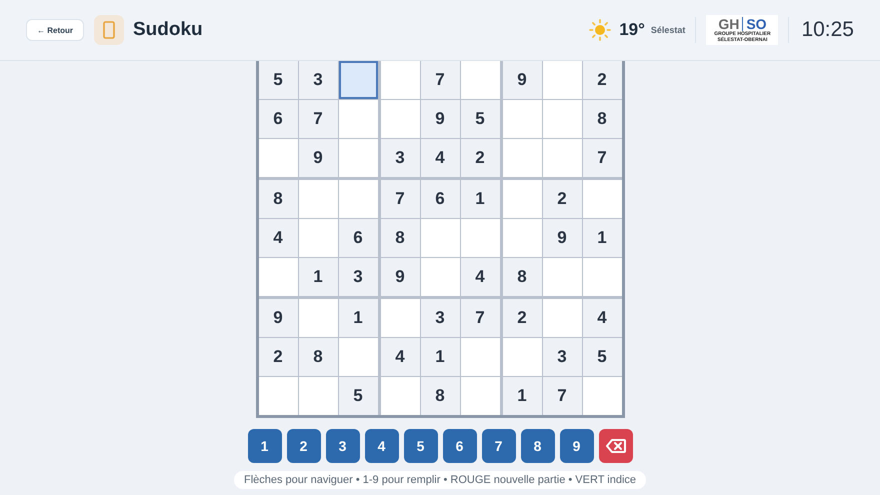 The width and height of the screenshot is (880, 495). I want to click on digit-button: 6, so click(459, 446).